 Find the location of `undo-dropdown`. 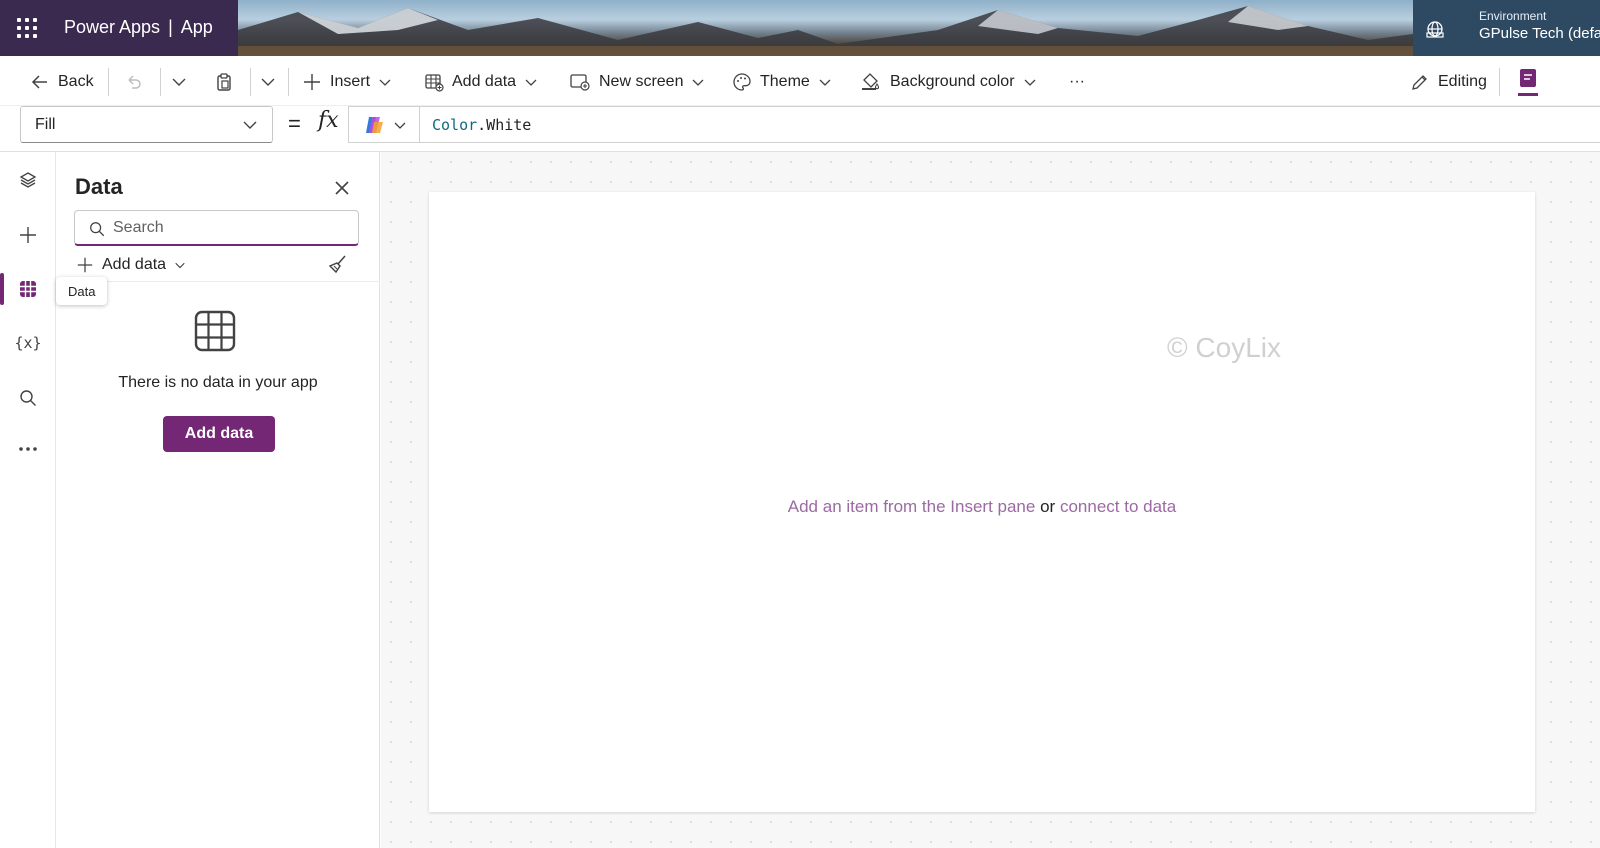

undo-dropdown is located at coordinates (179, 82).